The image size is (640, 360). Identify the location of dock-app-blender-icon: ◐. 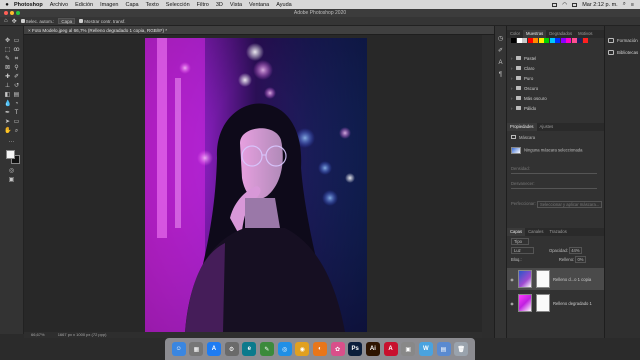
(319, 349).